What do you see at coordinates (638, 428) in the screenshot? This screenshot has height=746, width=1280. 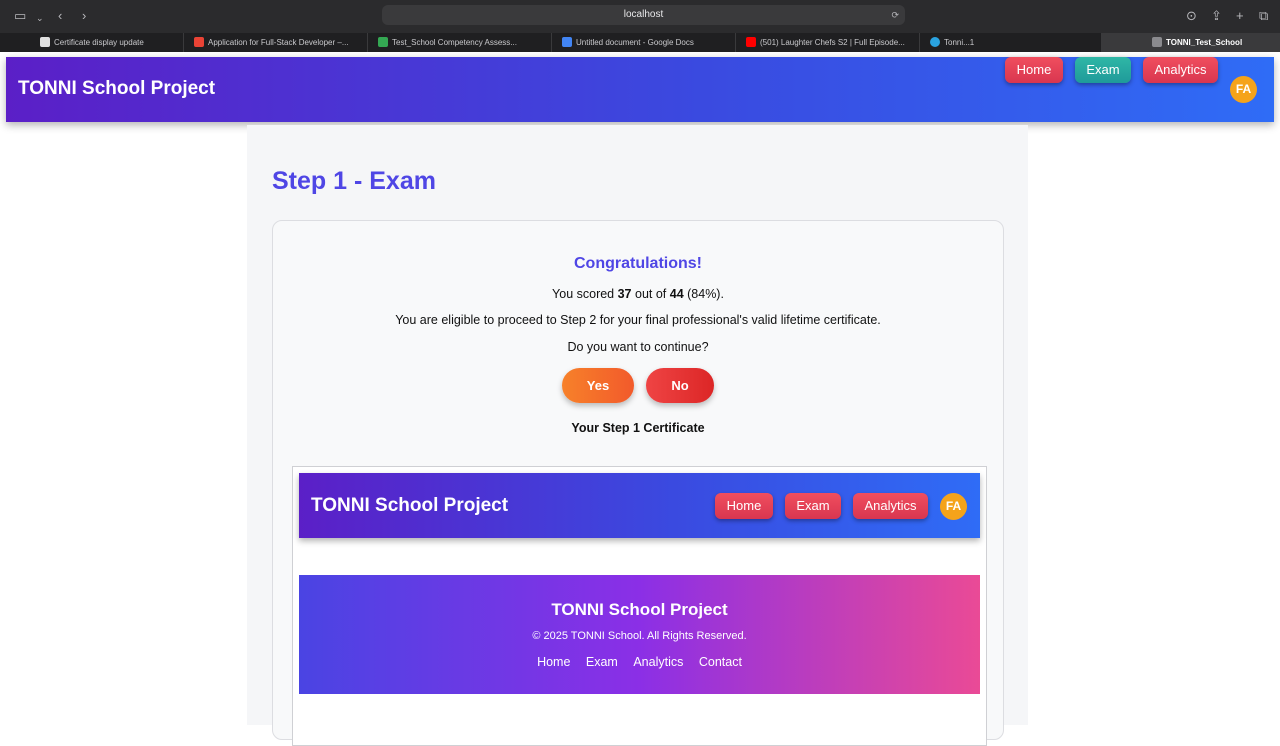 I see `certificate-label: Your Step 1 Certificate` at bounding box center [638, 428].